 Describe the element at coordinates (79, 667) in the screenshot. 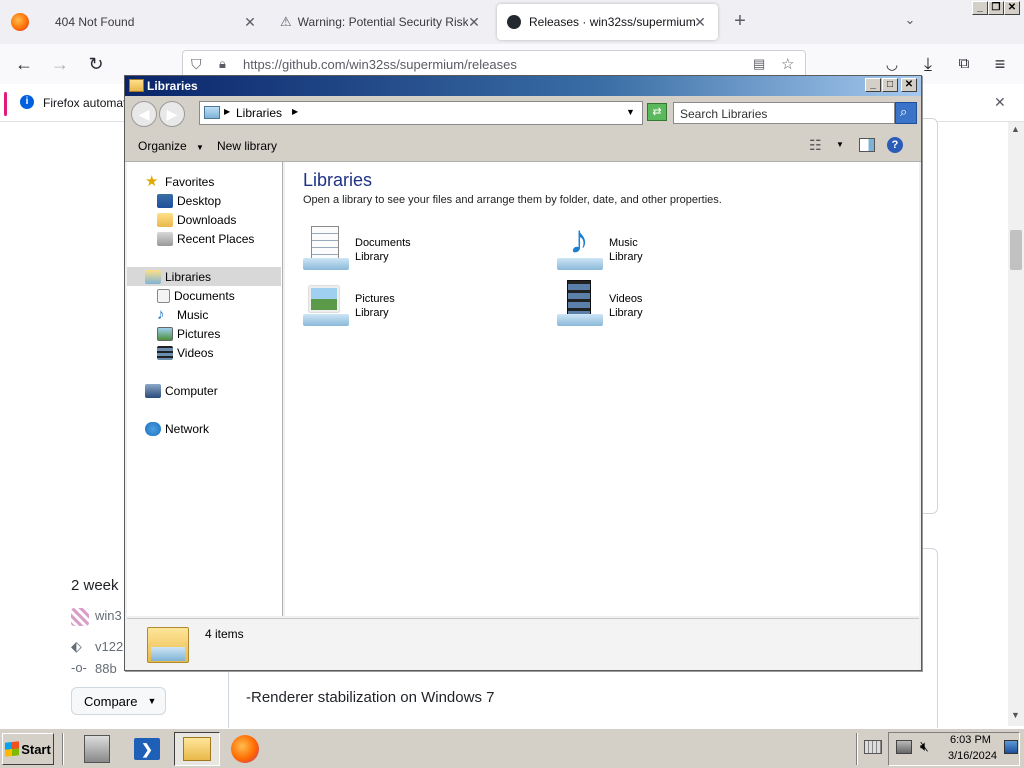

I see `commit-icon: -o-` at that location.